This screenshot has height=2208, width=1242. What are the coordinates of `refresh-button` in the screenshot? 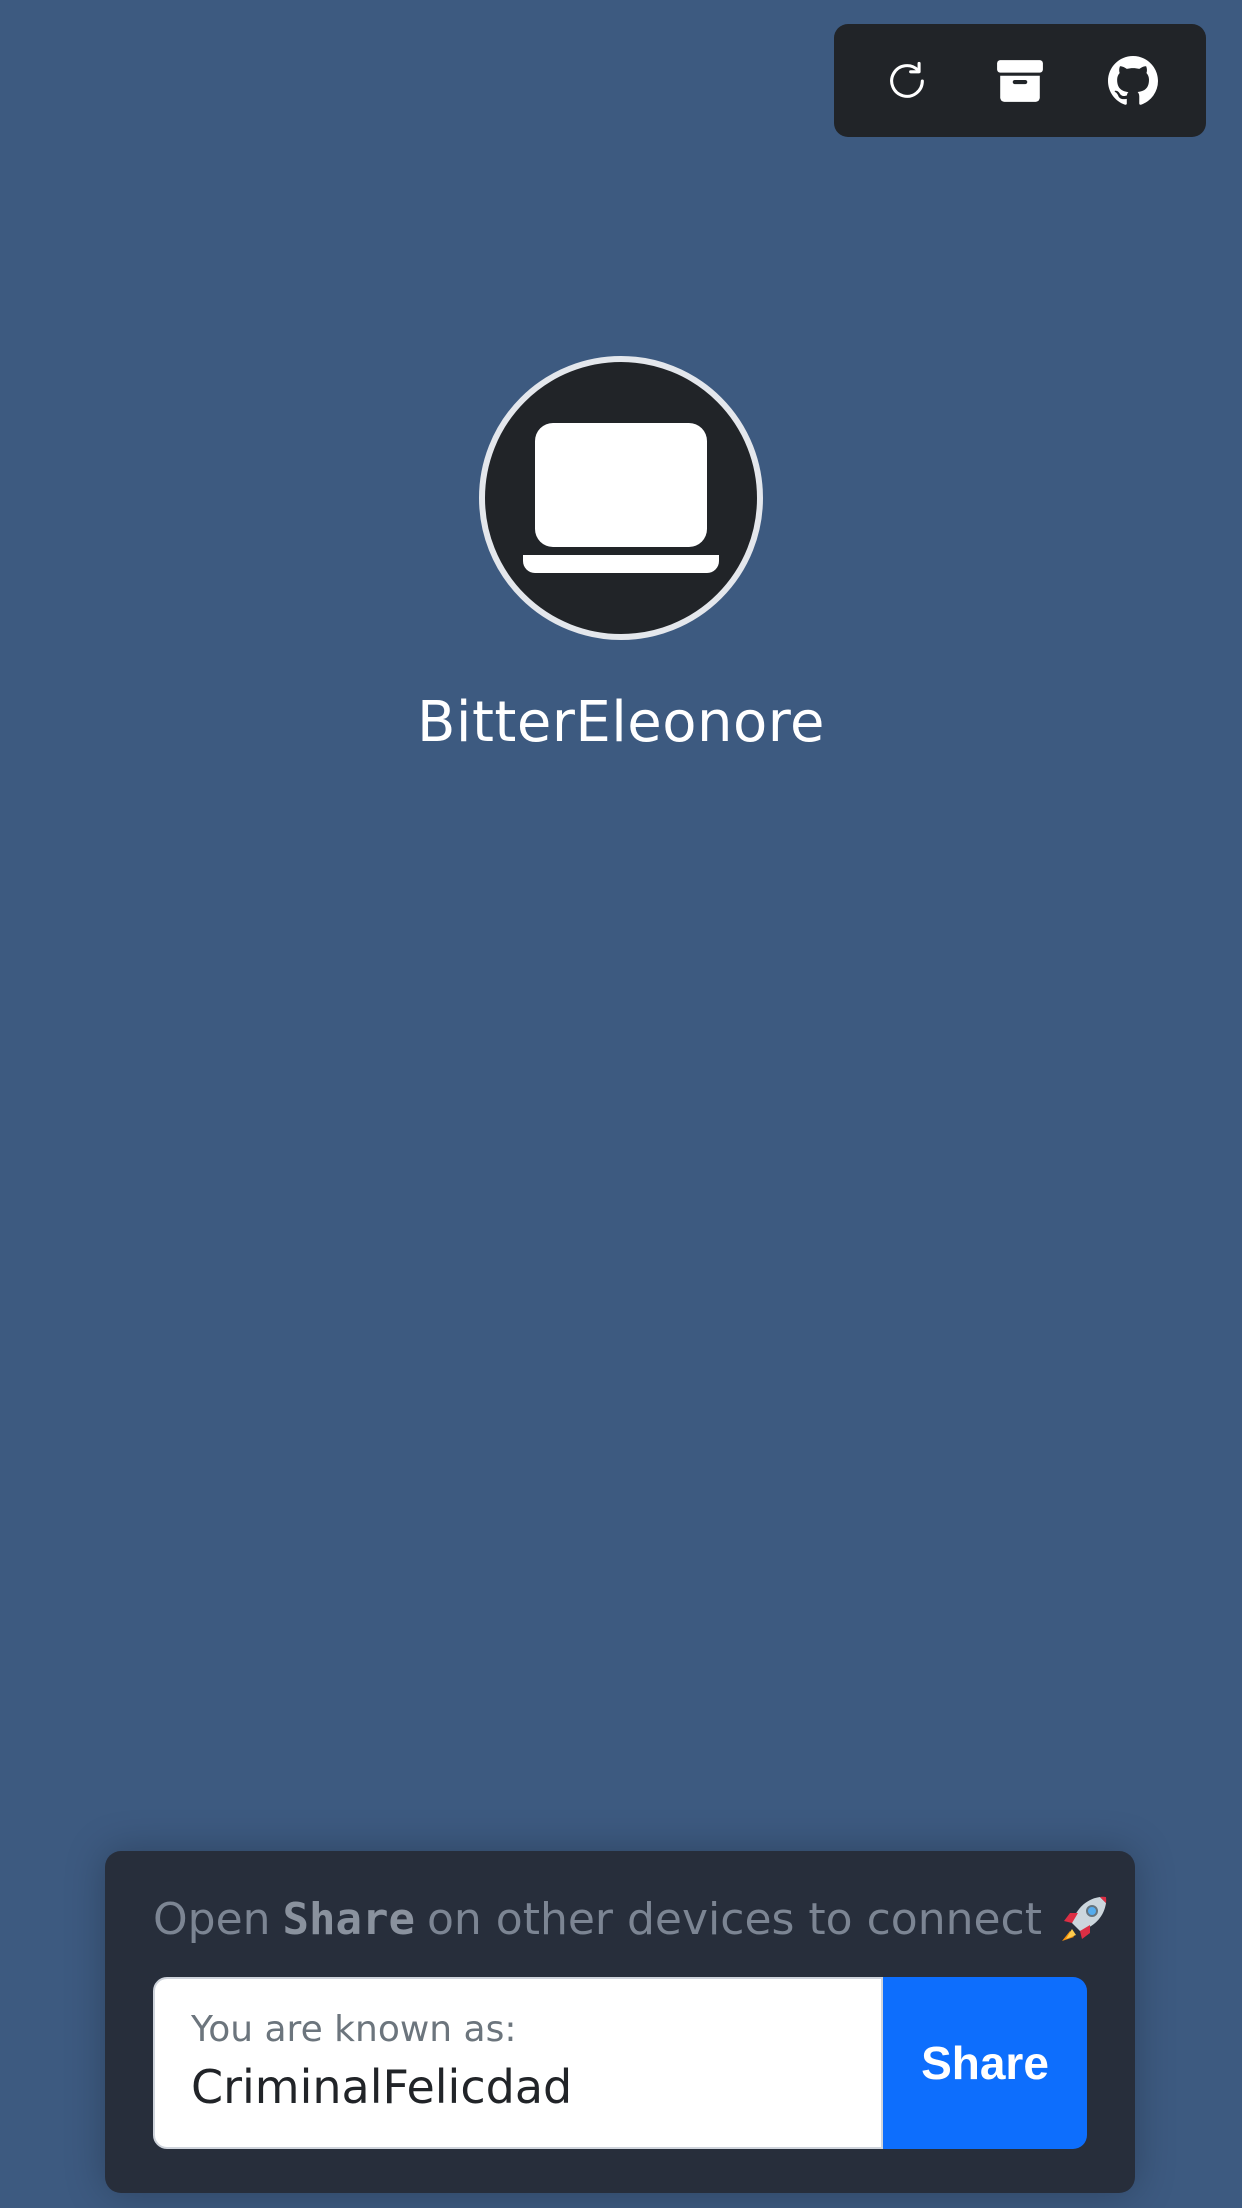 It's located at (907, 81).